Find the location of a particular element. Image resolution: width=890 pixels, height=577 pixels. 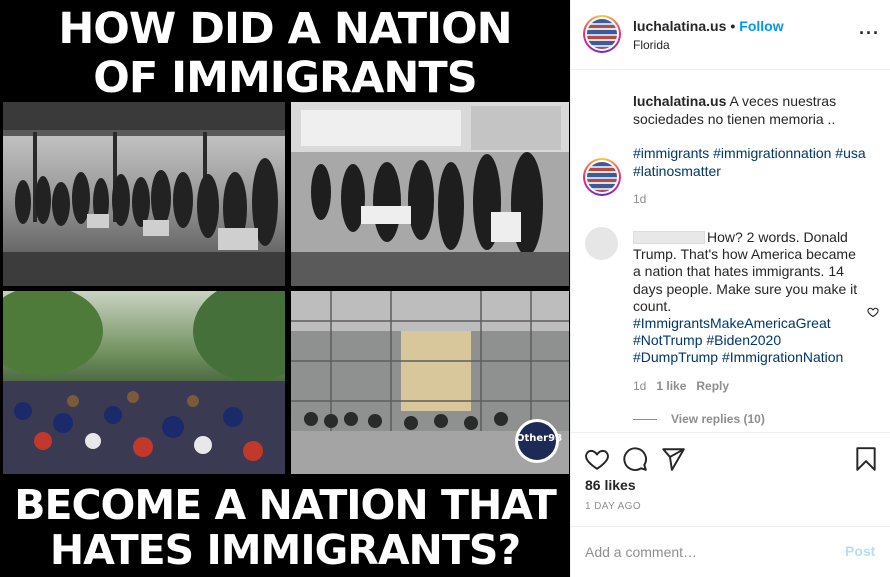

post-date: 1 DAY AGO is located at coordinates (613, 506).